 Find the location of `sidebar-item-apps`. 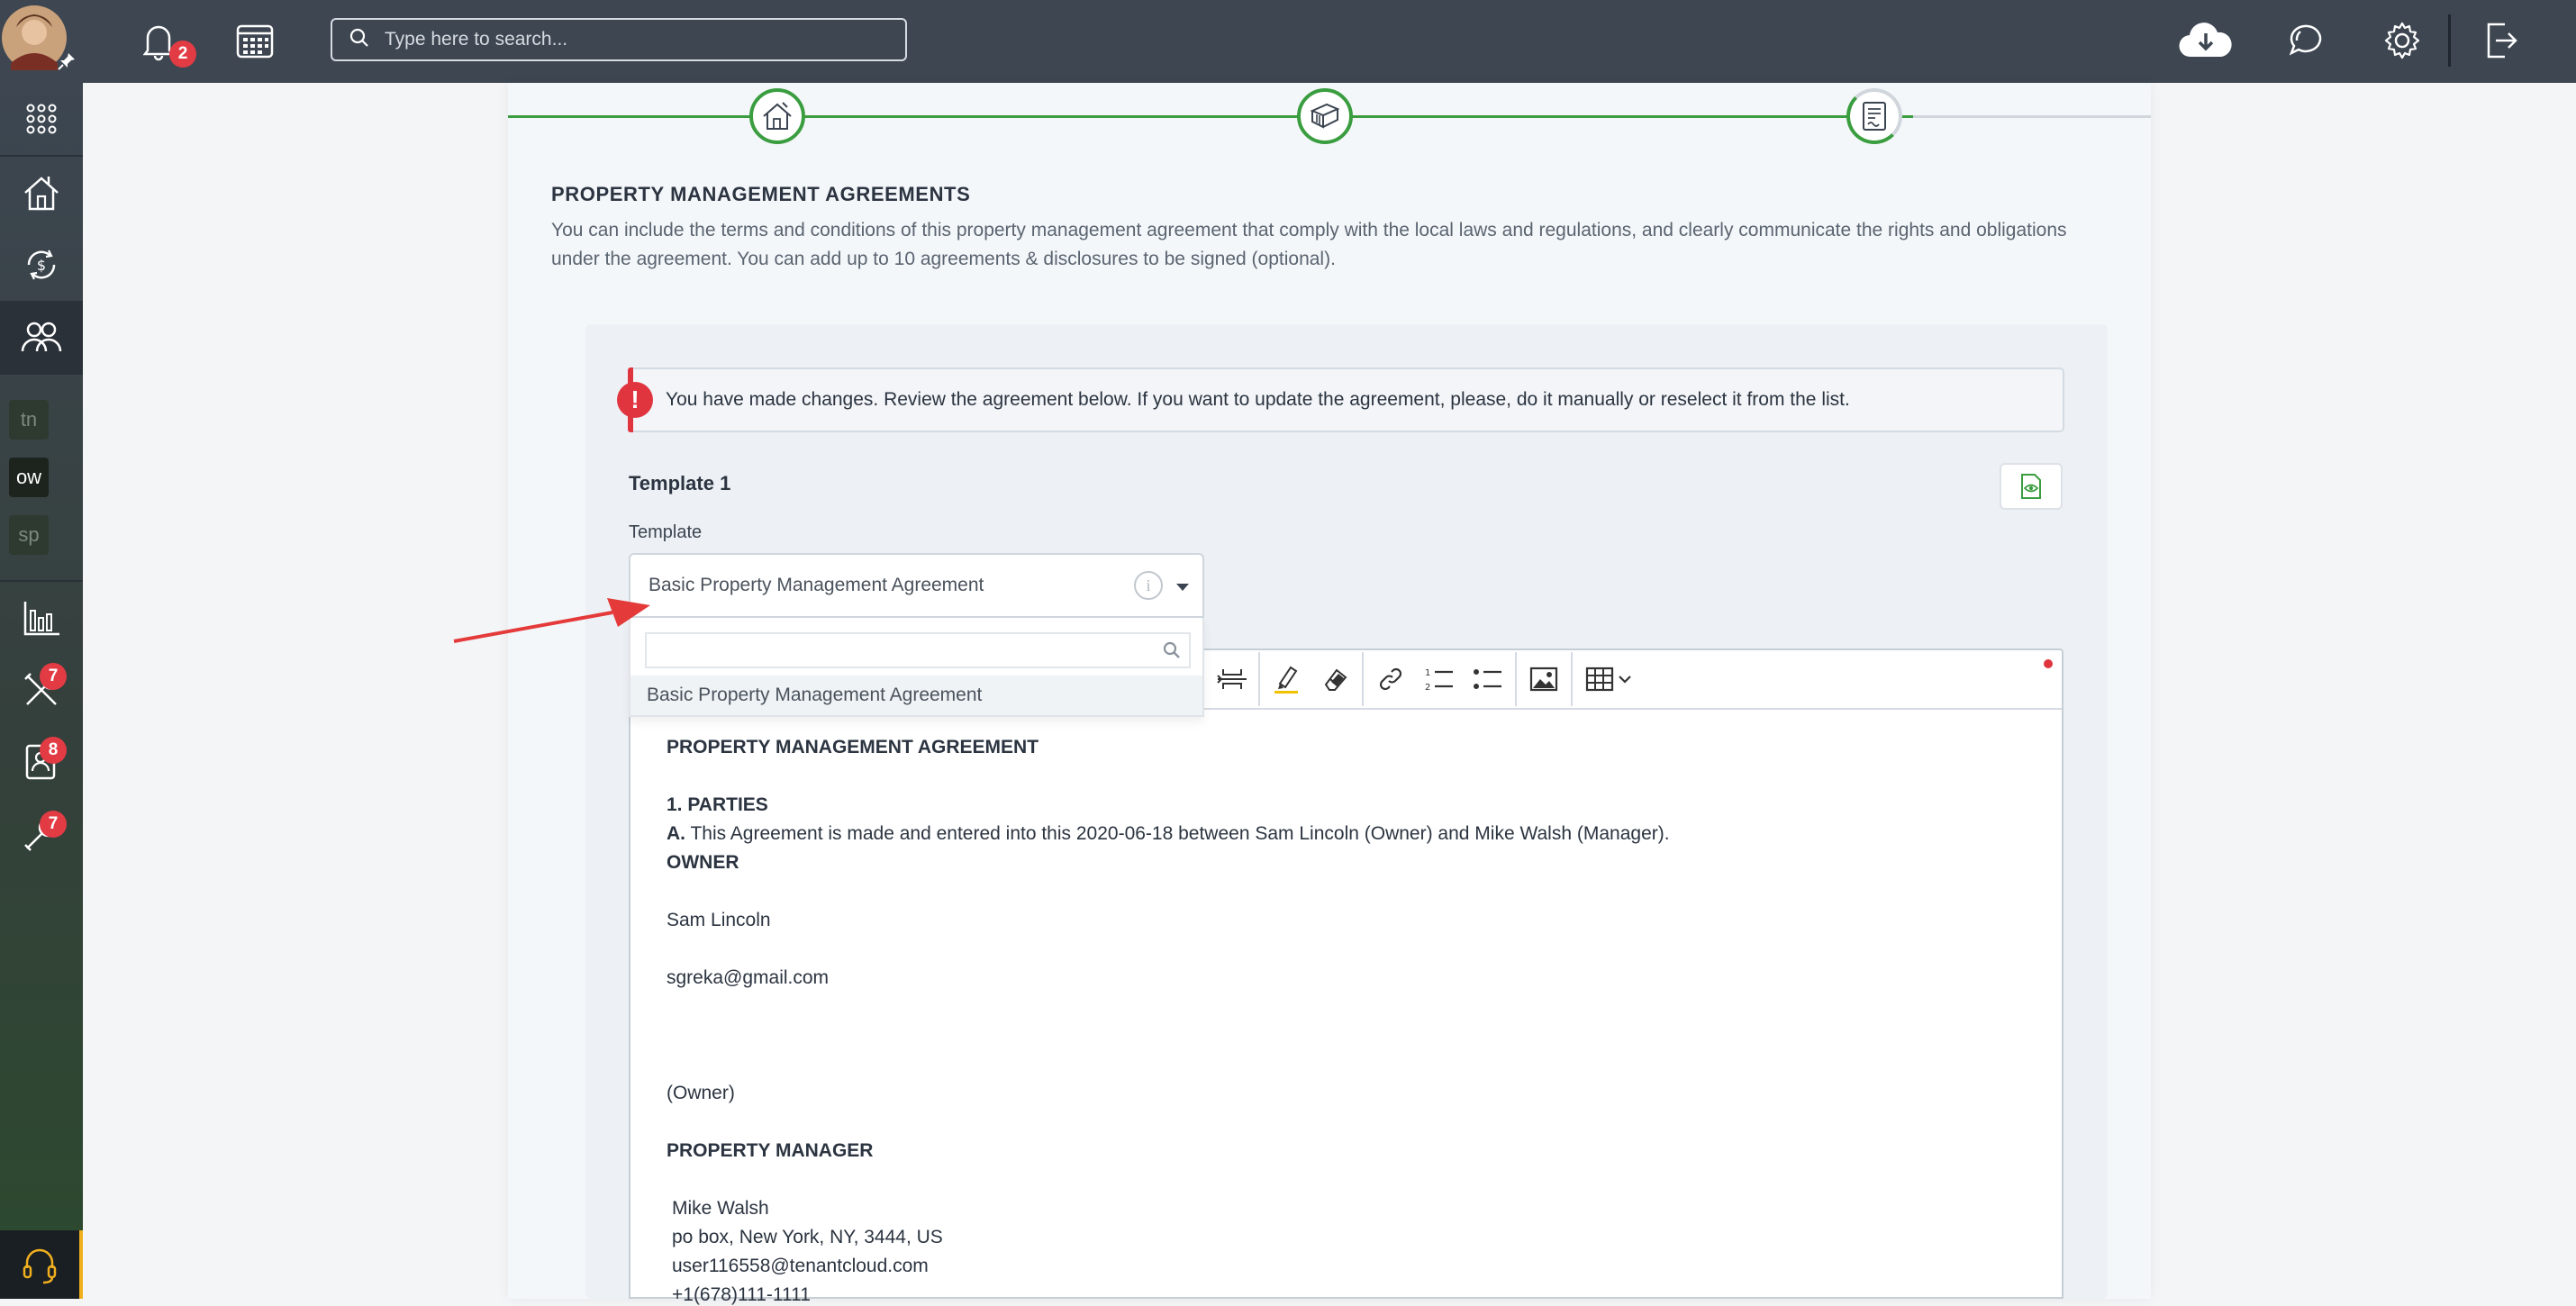

sidebar-item-apps is located at coordinates (41, 119).